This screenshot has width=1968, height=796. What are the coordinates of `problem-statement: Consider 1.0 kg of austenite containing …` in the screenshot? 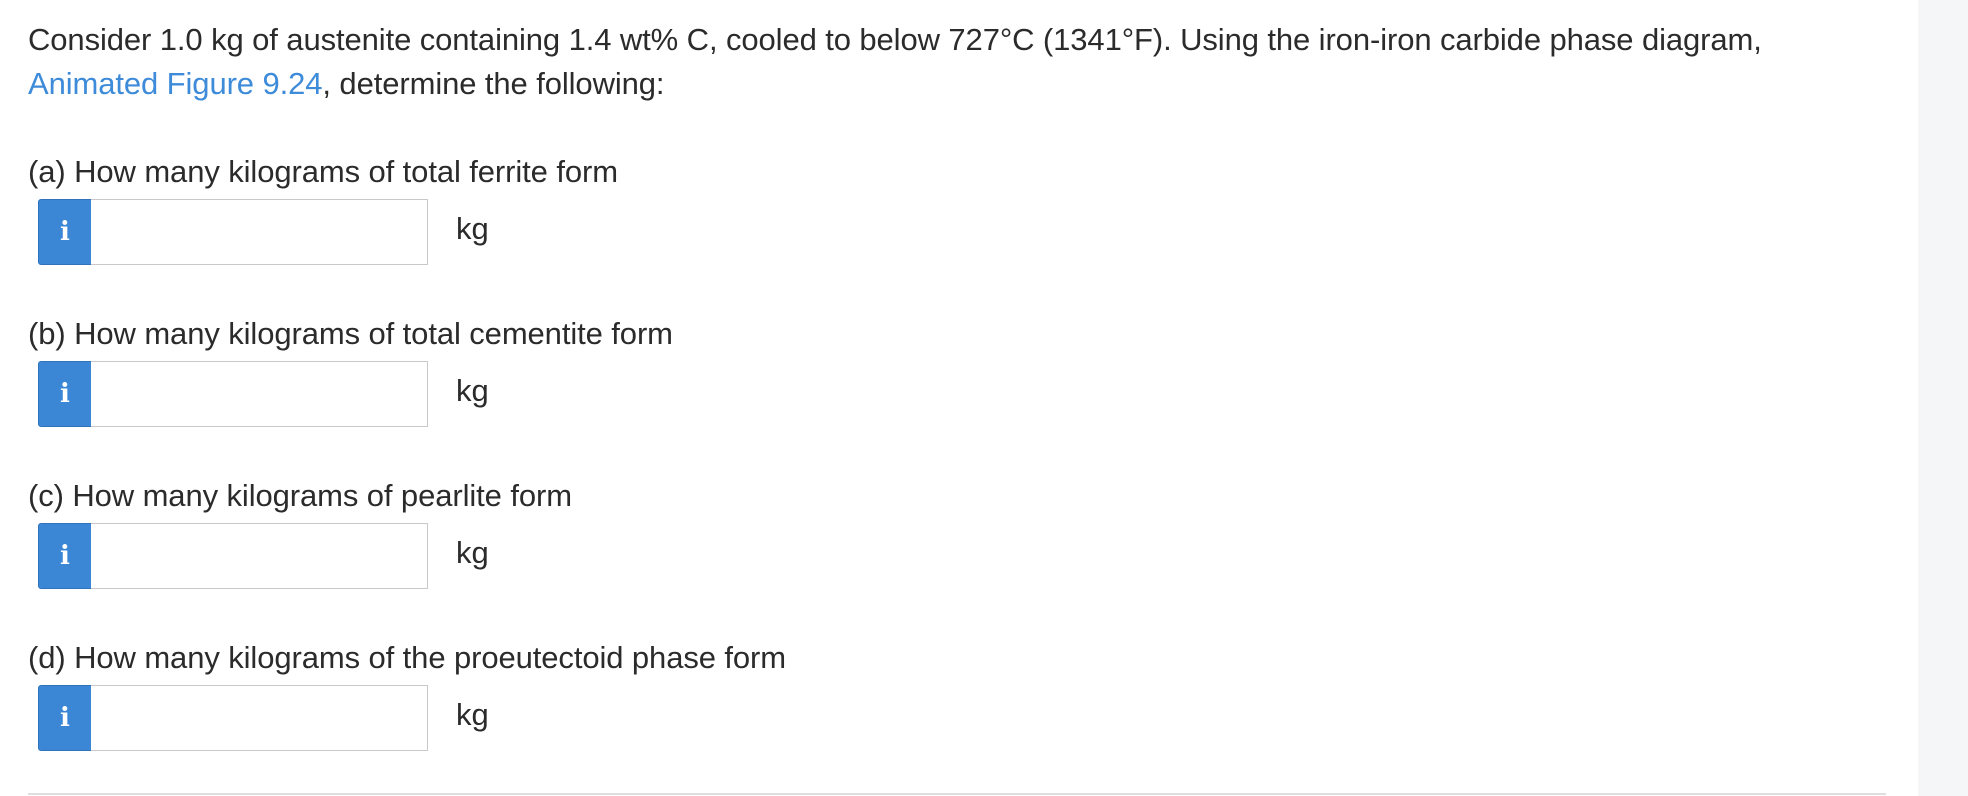 It's located at (968, 53).